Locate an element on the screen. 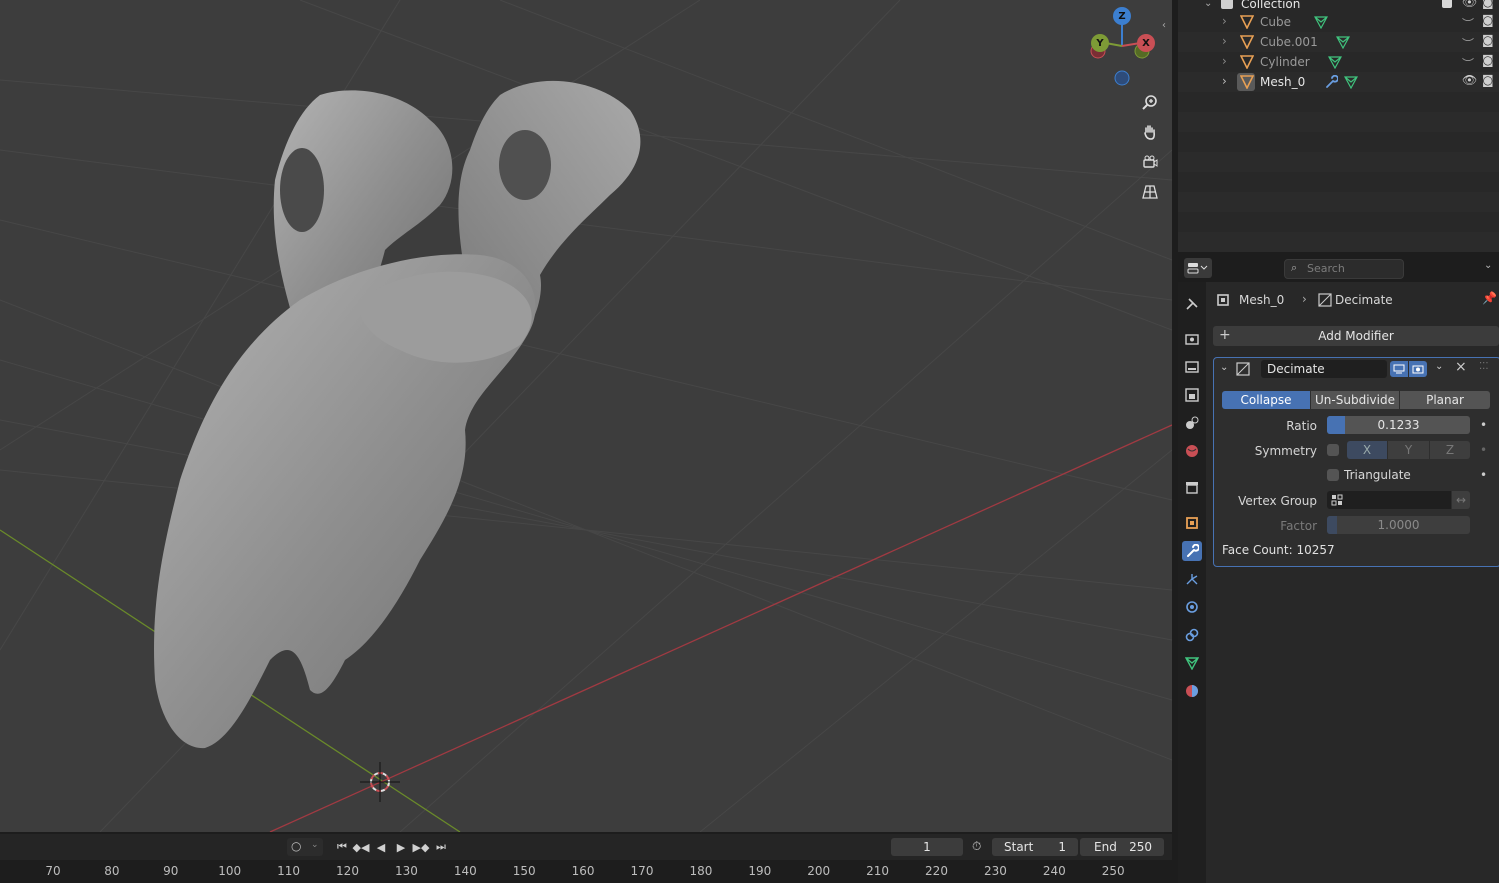 The image size is (1499, 883). start-value: 1 is located at coordinates (1062, 847).